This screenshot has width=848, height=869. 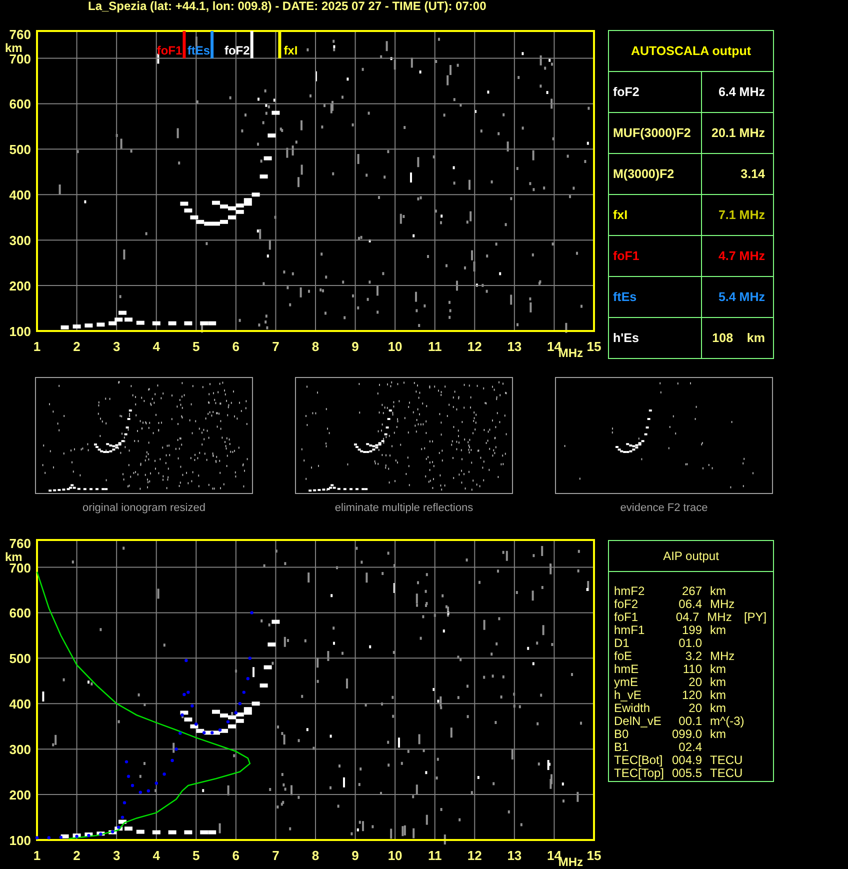 I want to click on parameter-label: M(3000)F2, so click(x=655, y=174).